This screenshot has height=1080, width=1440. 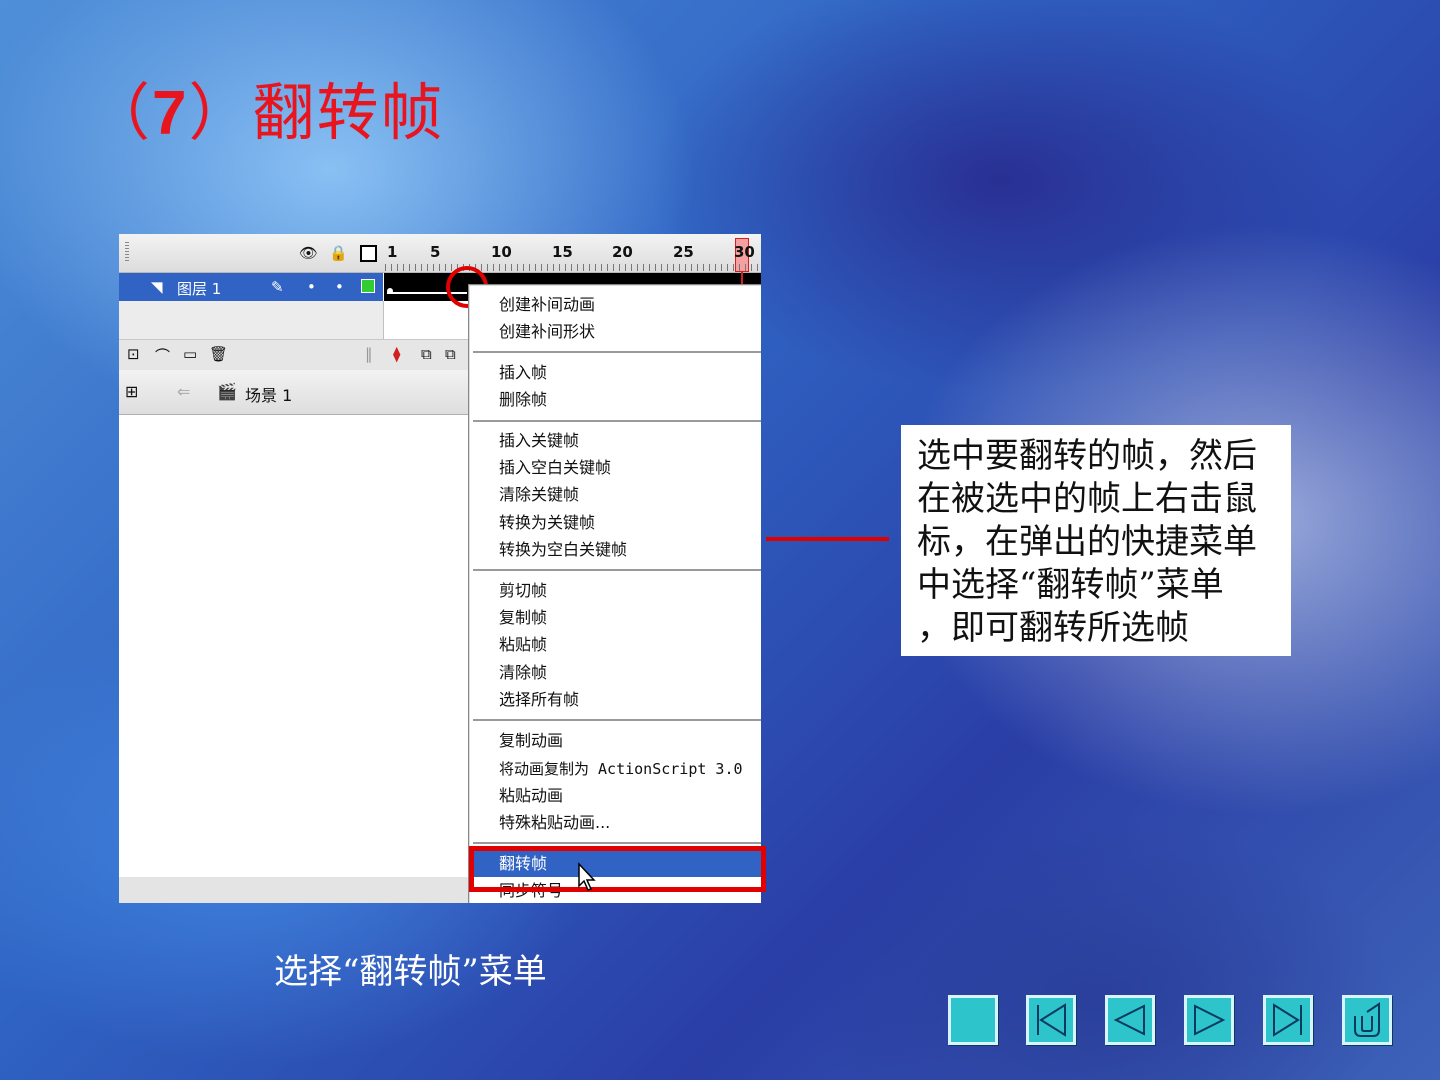 I want to click on mouse-cursor-icon, so click(x=587, y=876).